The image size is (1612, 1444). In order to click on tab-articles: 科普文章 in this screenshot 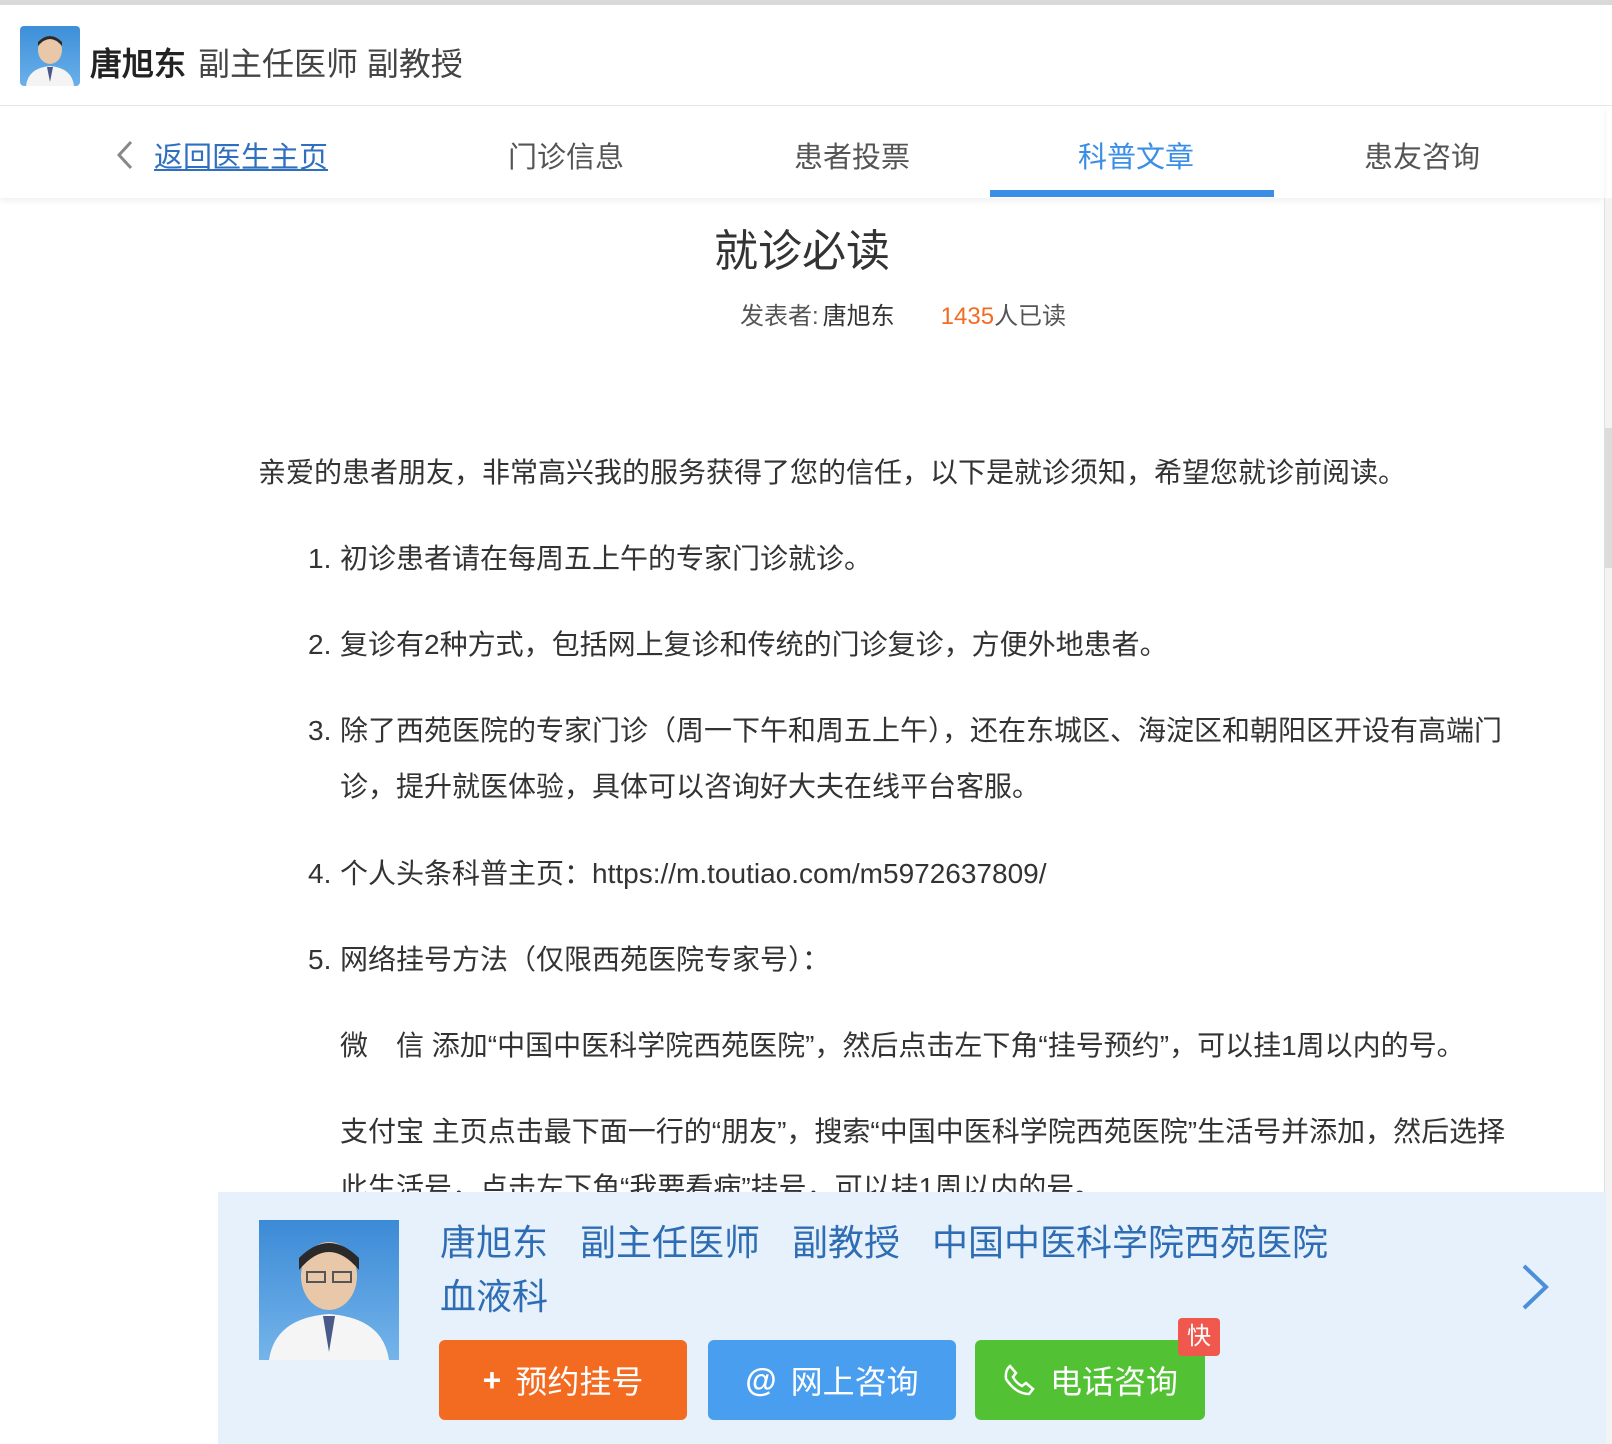, I will do `click(1136, 155)`.